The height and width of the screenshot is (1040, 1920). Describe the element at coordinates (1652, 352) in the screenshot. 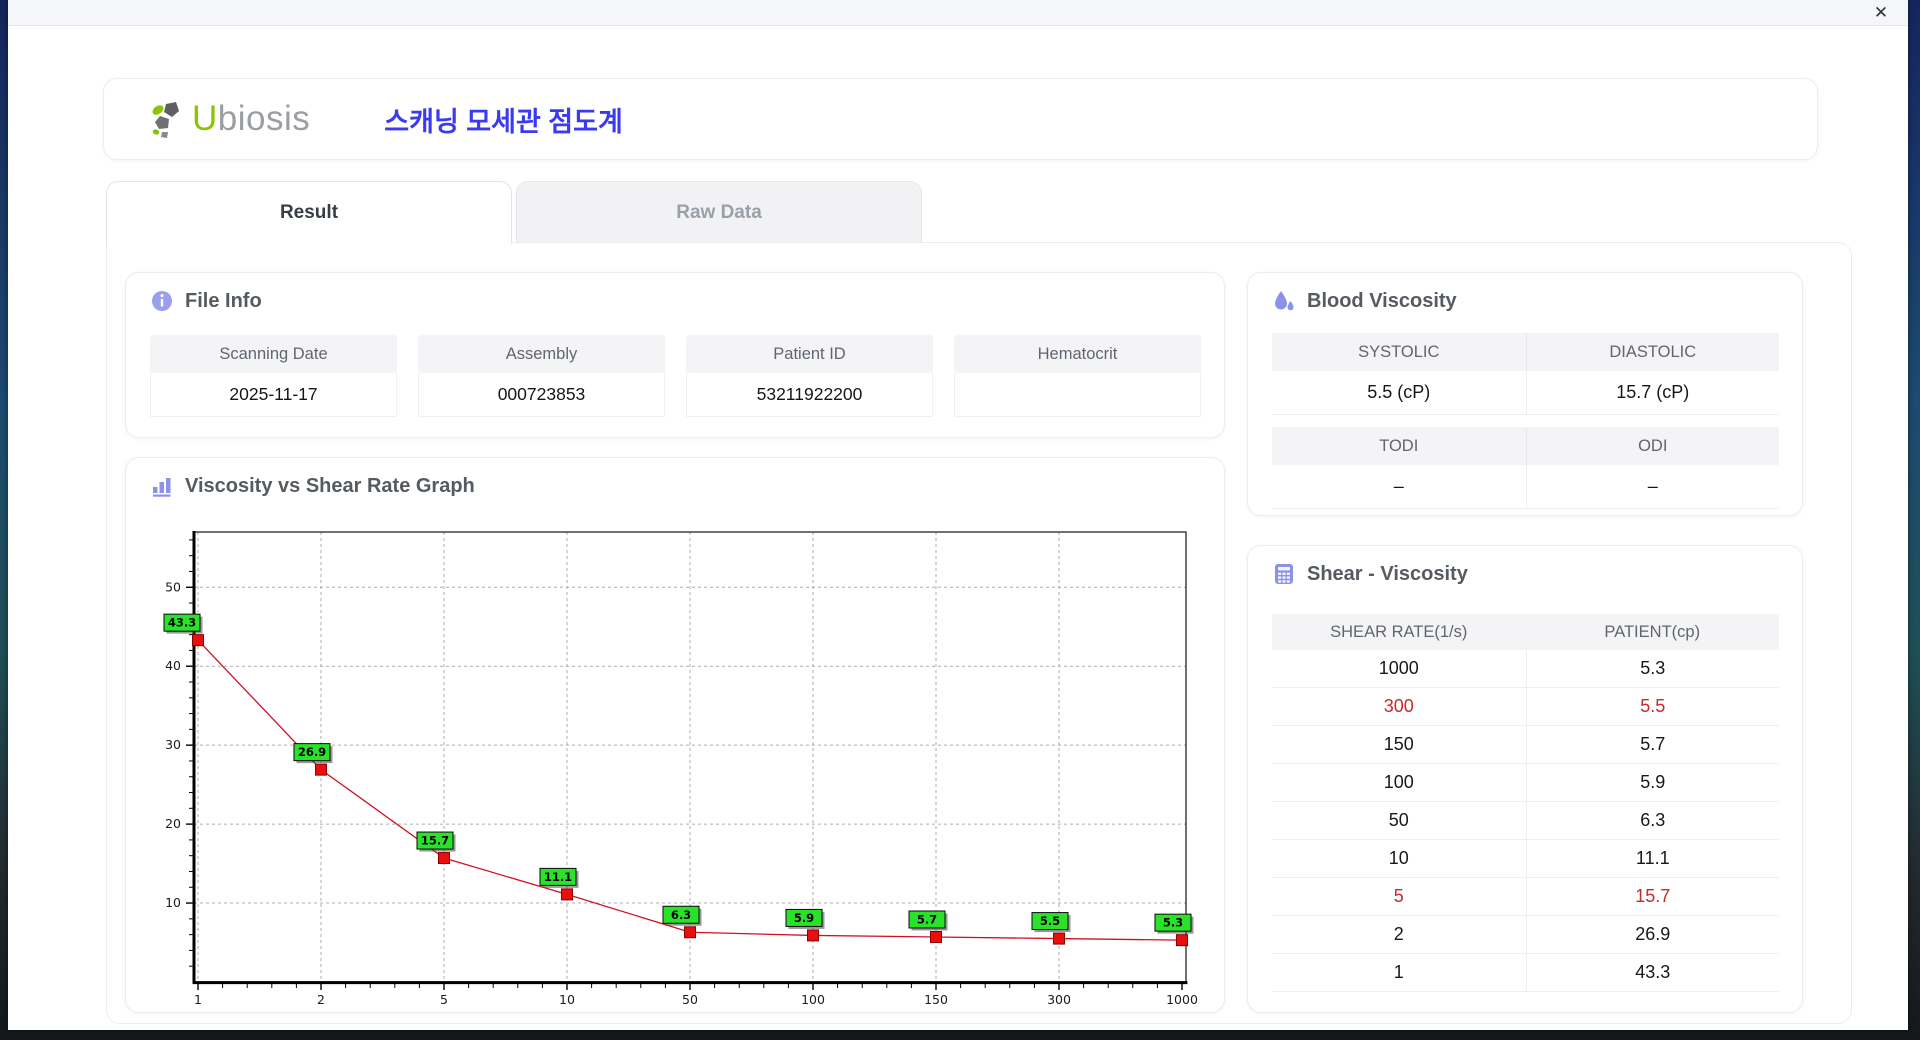

I see `bv-header-cell: DIASTOLIC` at that location.